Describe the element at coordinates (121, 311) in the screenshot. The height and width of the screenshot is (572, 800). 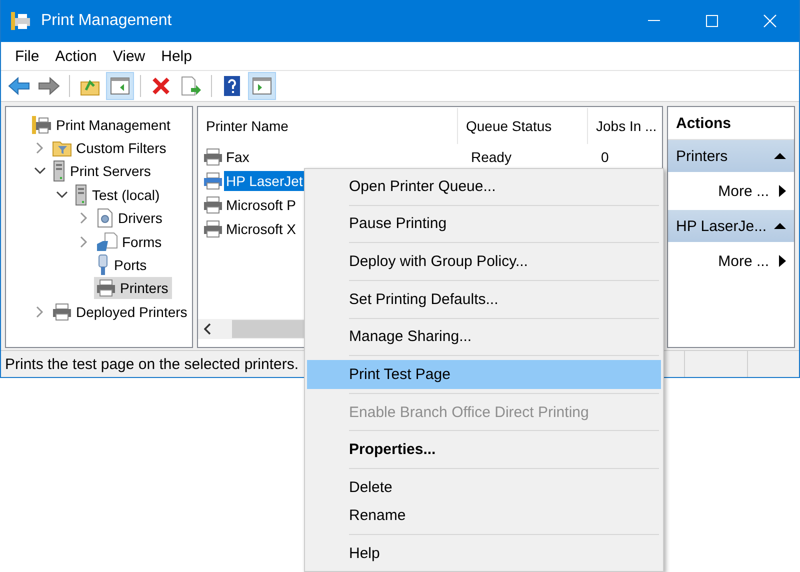
I see `tree-item: Deployed Printers` at that location.